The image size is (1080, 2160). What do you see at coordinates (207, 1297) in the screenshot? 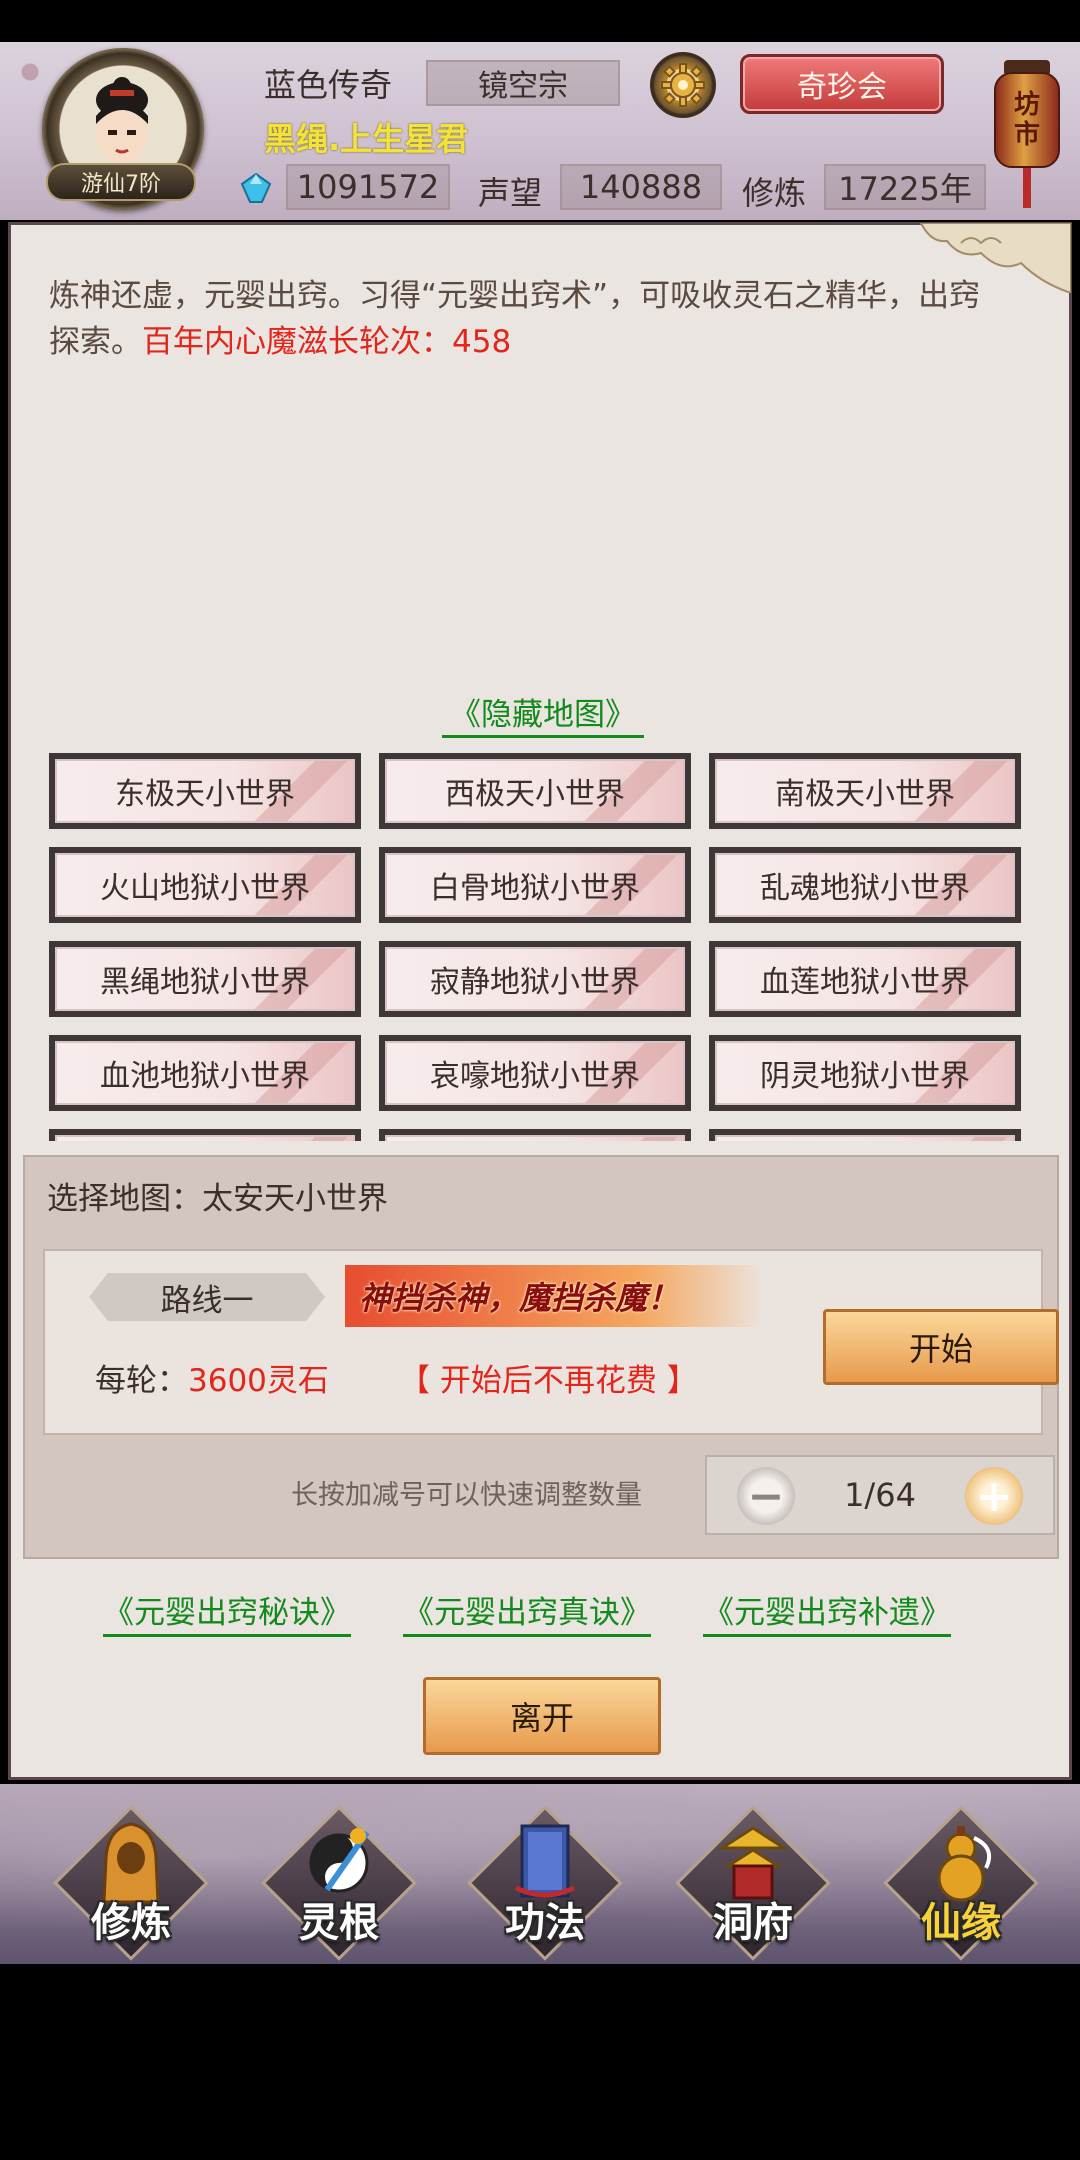
I see `route-tab: 路线一` at bounding box center [207, 1297].